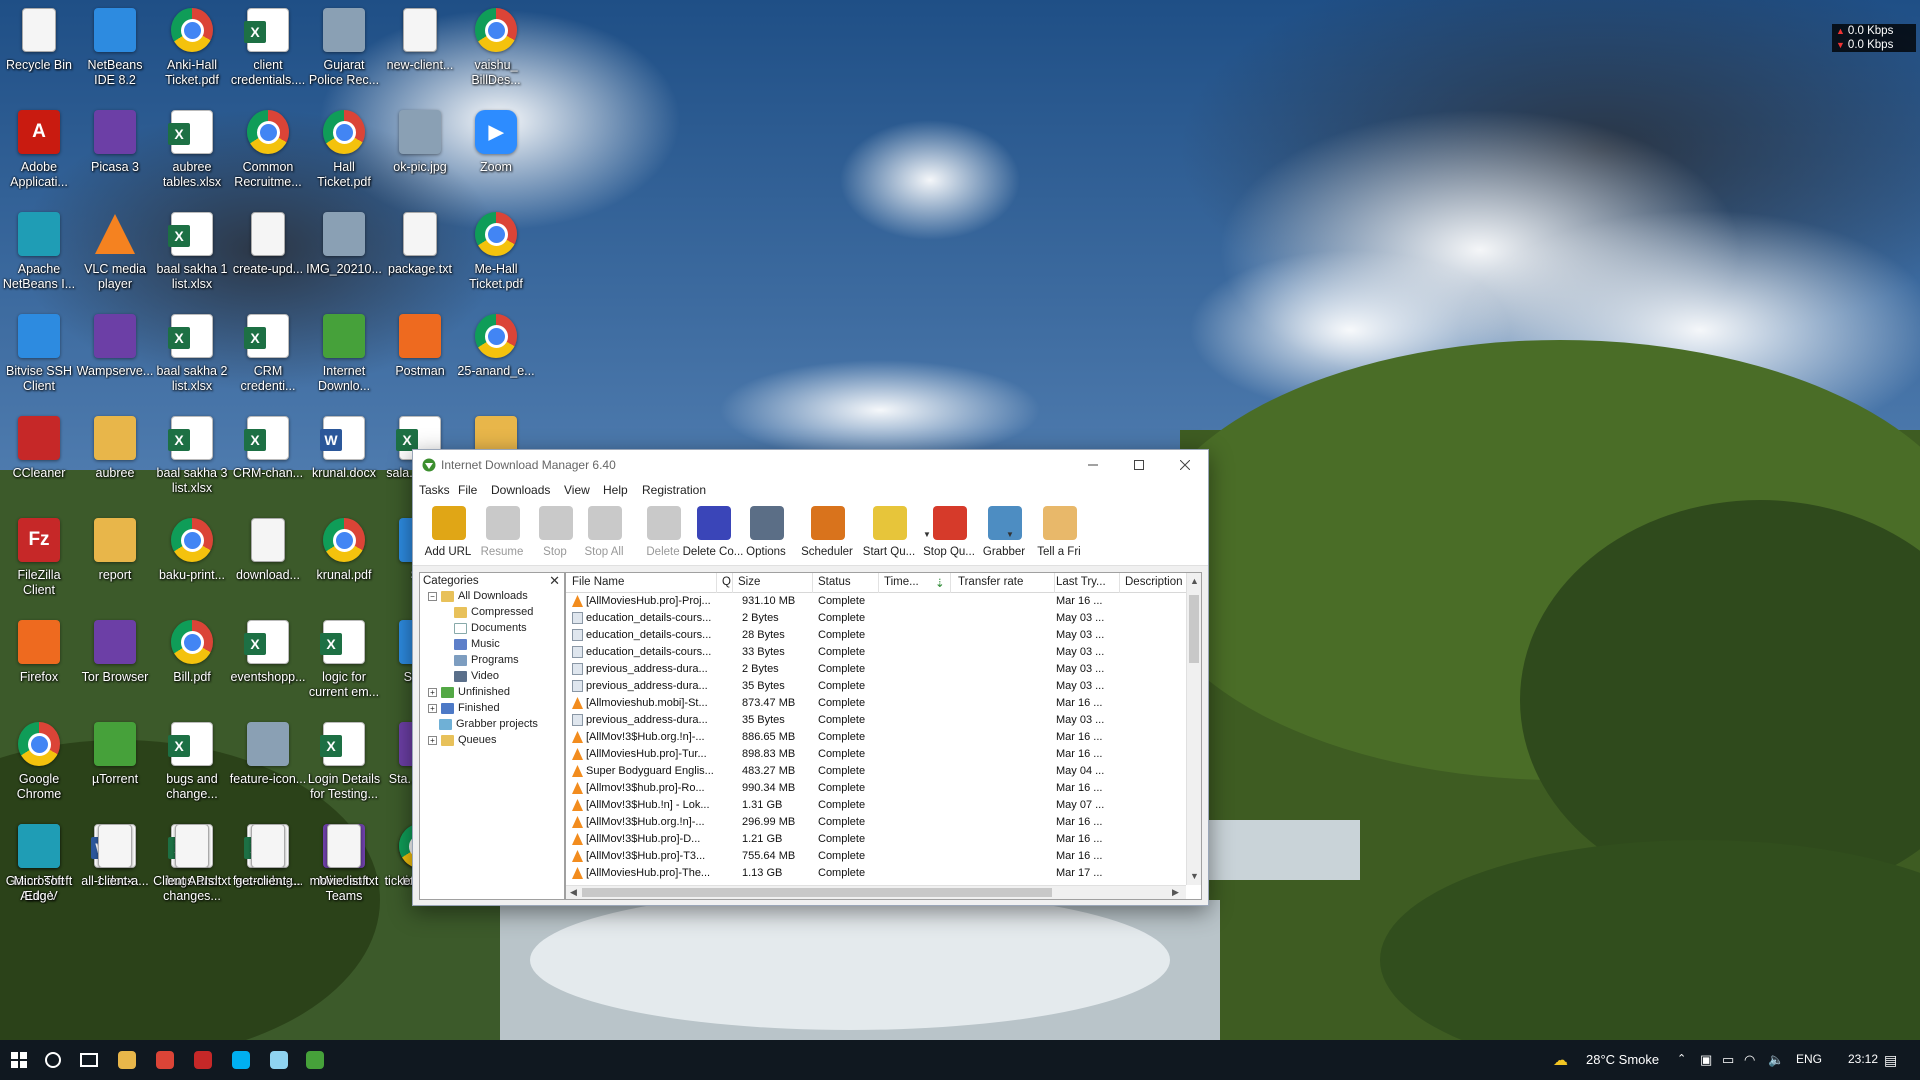 Image resolution: width=1920 pixels, height=1080 pixels. I want to click on taskbar-notepad, so click(279, 1060).